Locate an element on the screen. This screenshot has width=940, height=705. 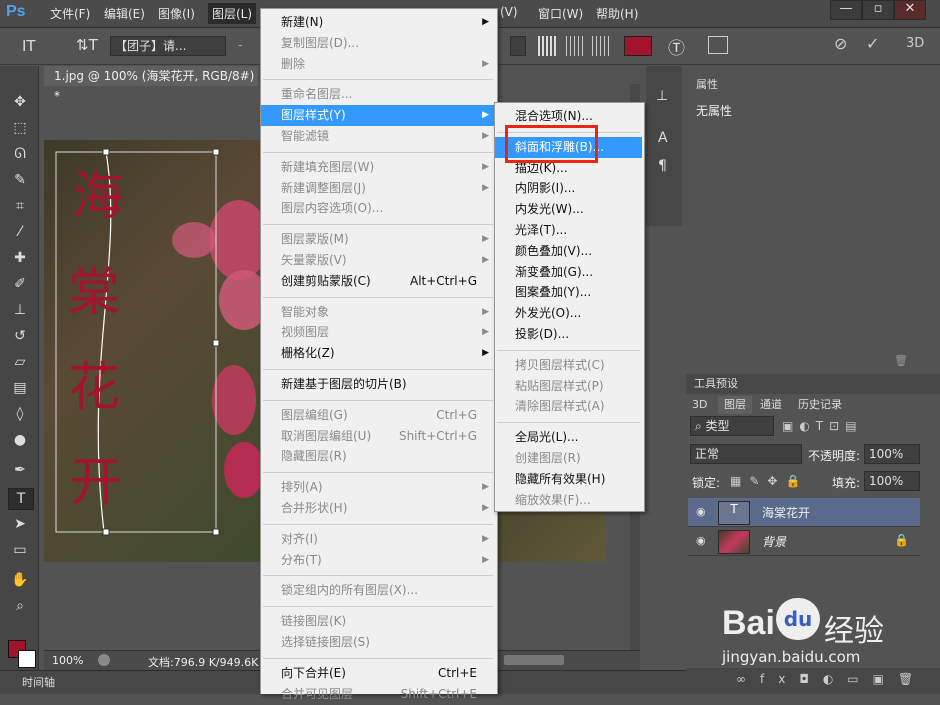
tab-channels: 通道 is located at coordinates (771, 405).